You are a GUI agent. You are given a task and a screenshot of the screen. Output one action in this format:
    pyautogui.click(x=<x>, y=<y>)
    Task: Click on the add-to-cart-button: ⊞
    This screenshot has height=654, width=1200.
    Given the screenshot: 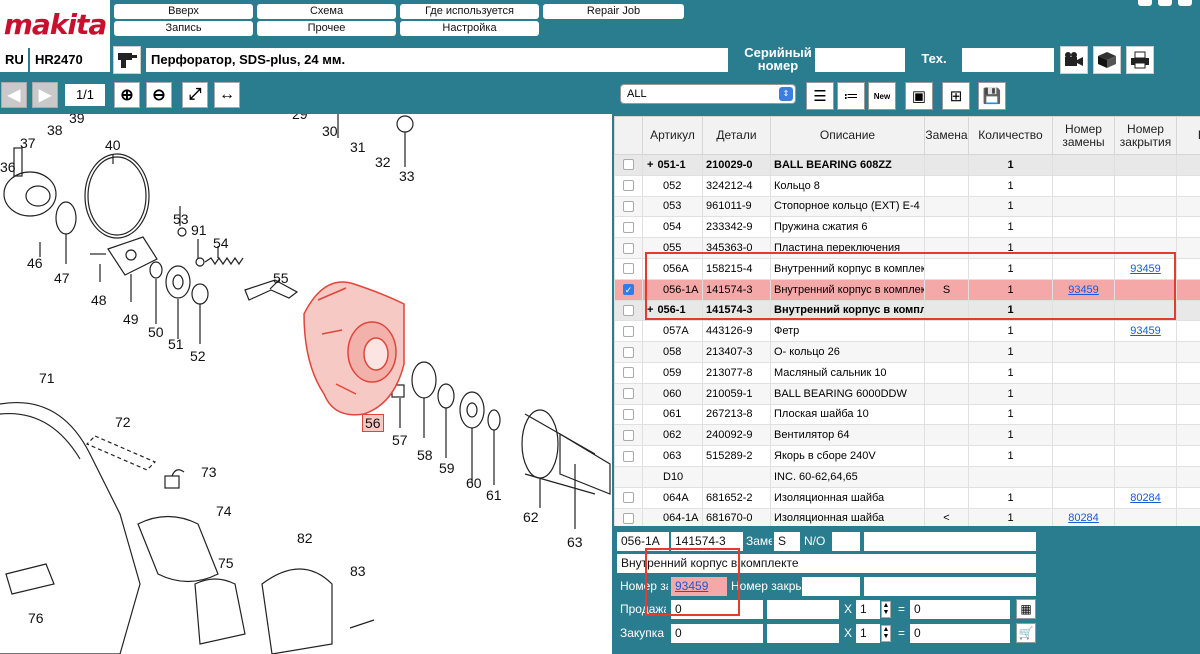 What is the action you would take?
    pyautogui.click(x=956, y=96)
    